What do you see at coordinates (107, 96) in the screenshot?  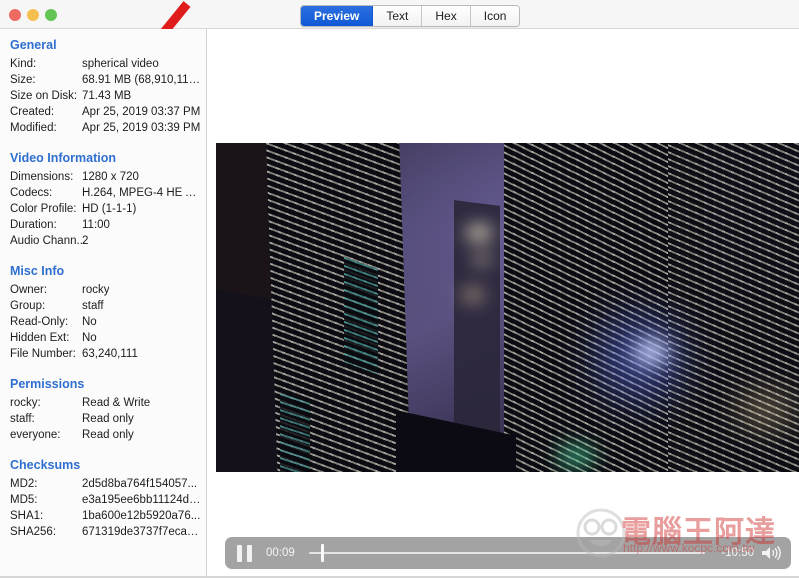 I see `info-row-value: 71.43 MB` at bounding box center [107, 96].